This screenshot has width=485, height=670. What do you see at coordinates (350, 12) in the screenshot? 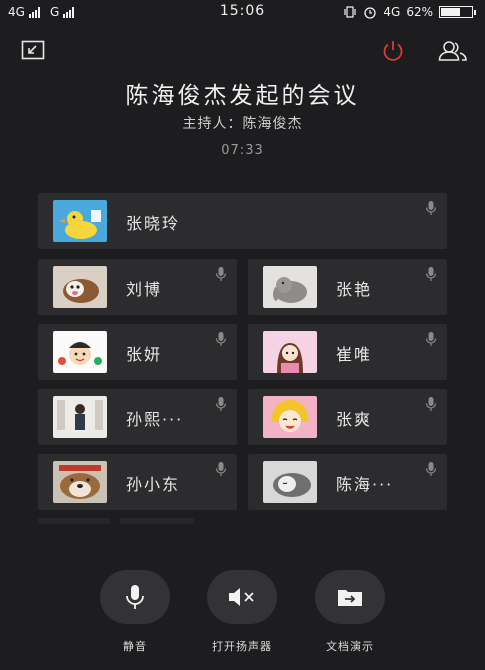
I see `vibrate-icon` at bounding box center [350, 12].